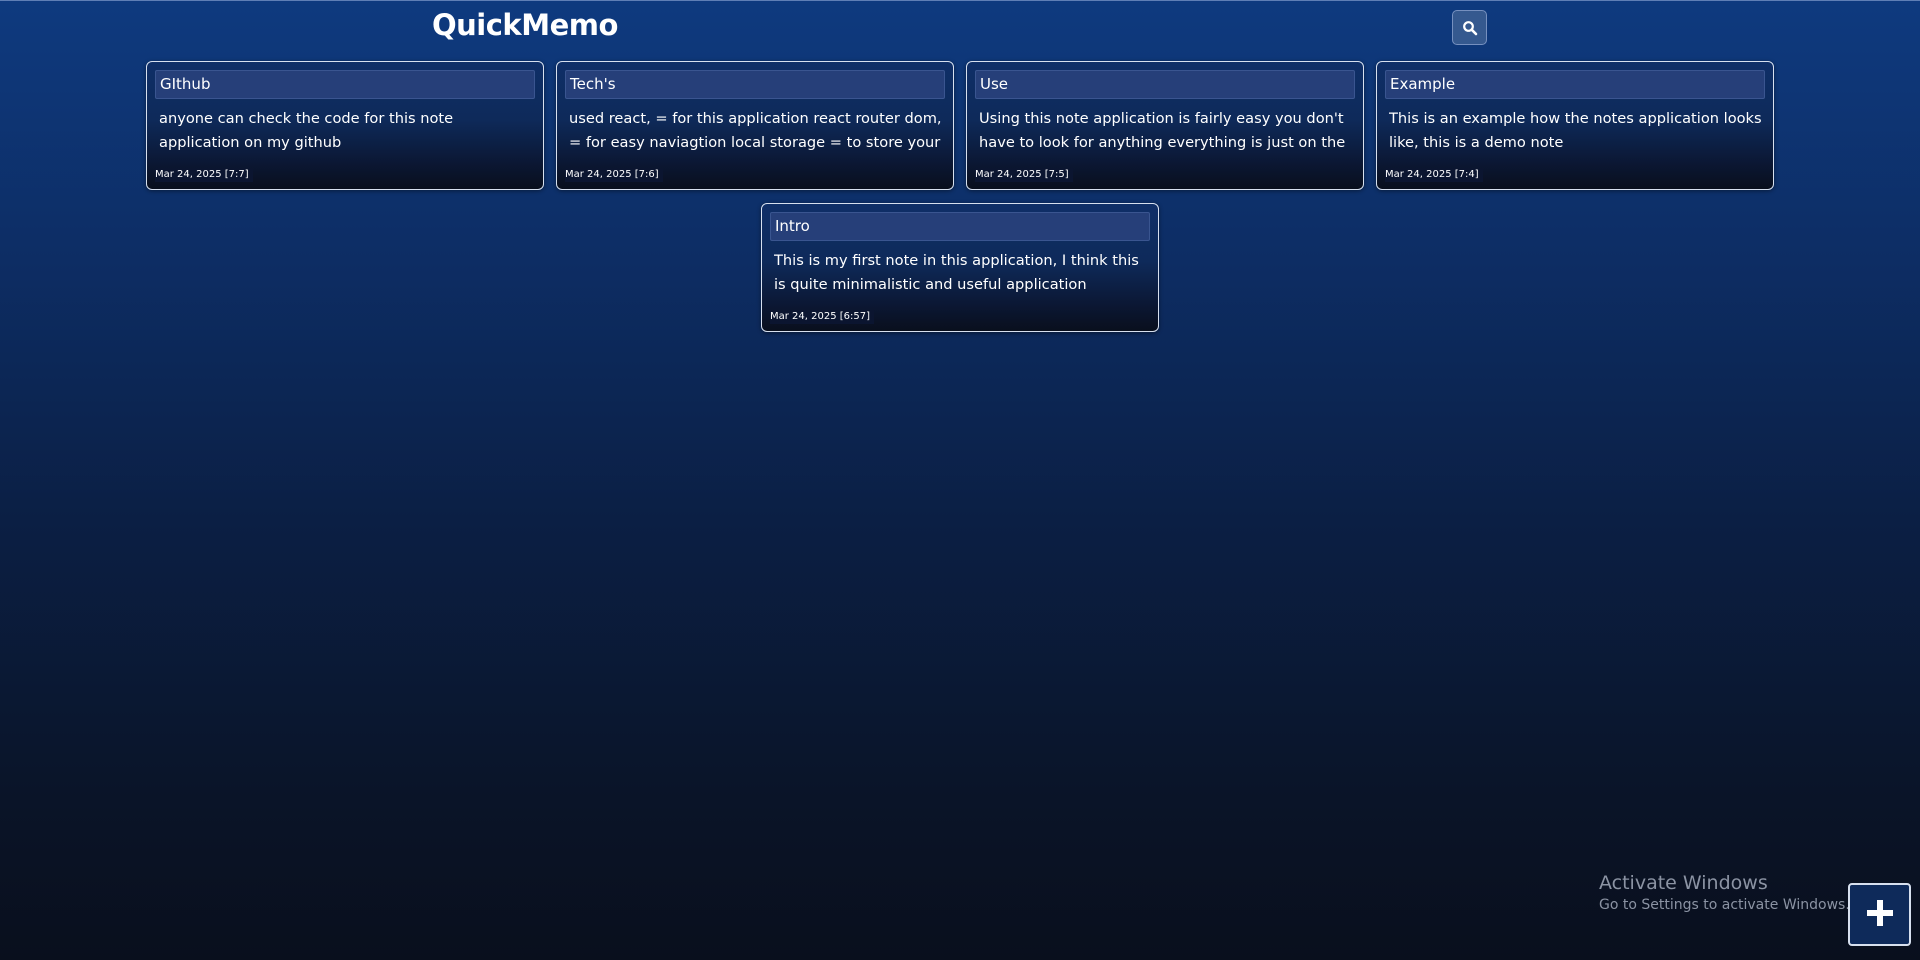 This screenshot has width=1920, height=960. I want to click on watermark-subtitle: Go to Settings to activate Windows., so click(1724, 905).